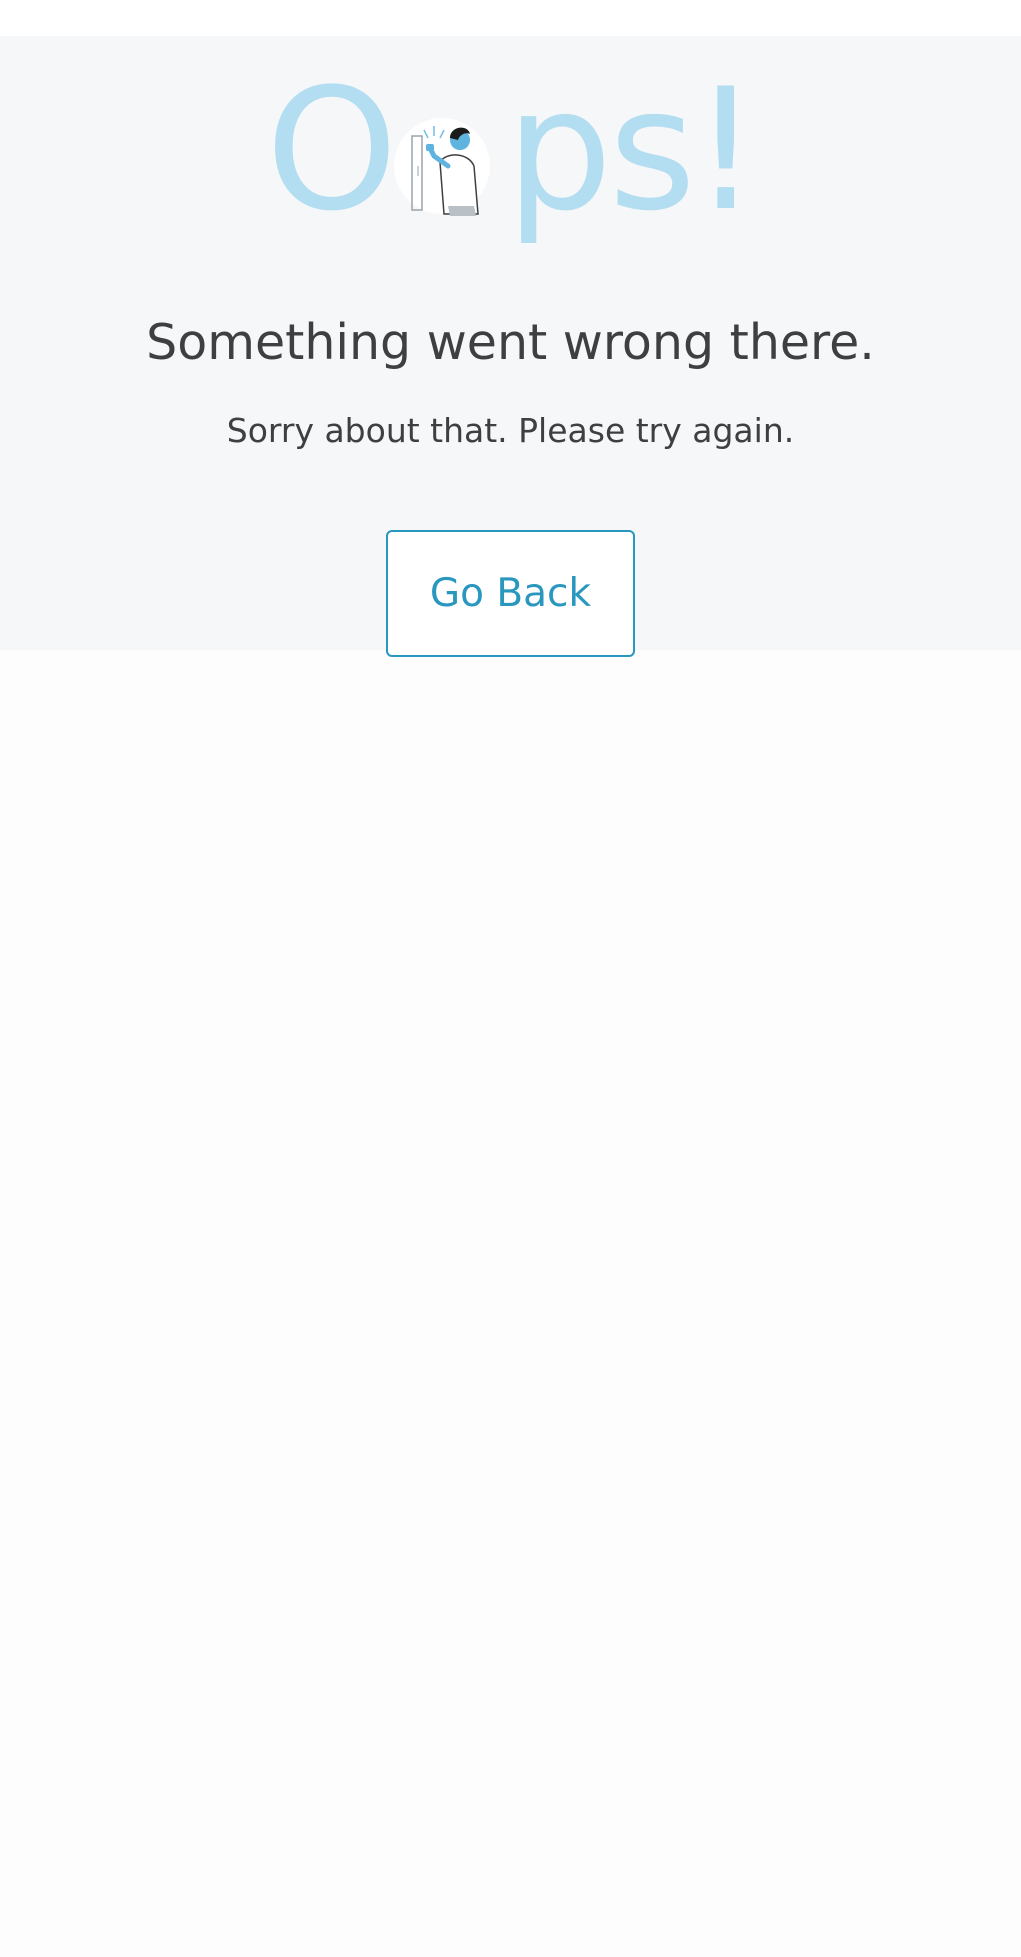 The image size is (1021, 1957). What do you see at coordinates (632, 150) in the screenshot?
I see `oops-letters-ps: ps!` at bounding box center [632, 150].